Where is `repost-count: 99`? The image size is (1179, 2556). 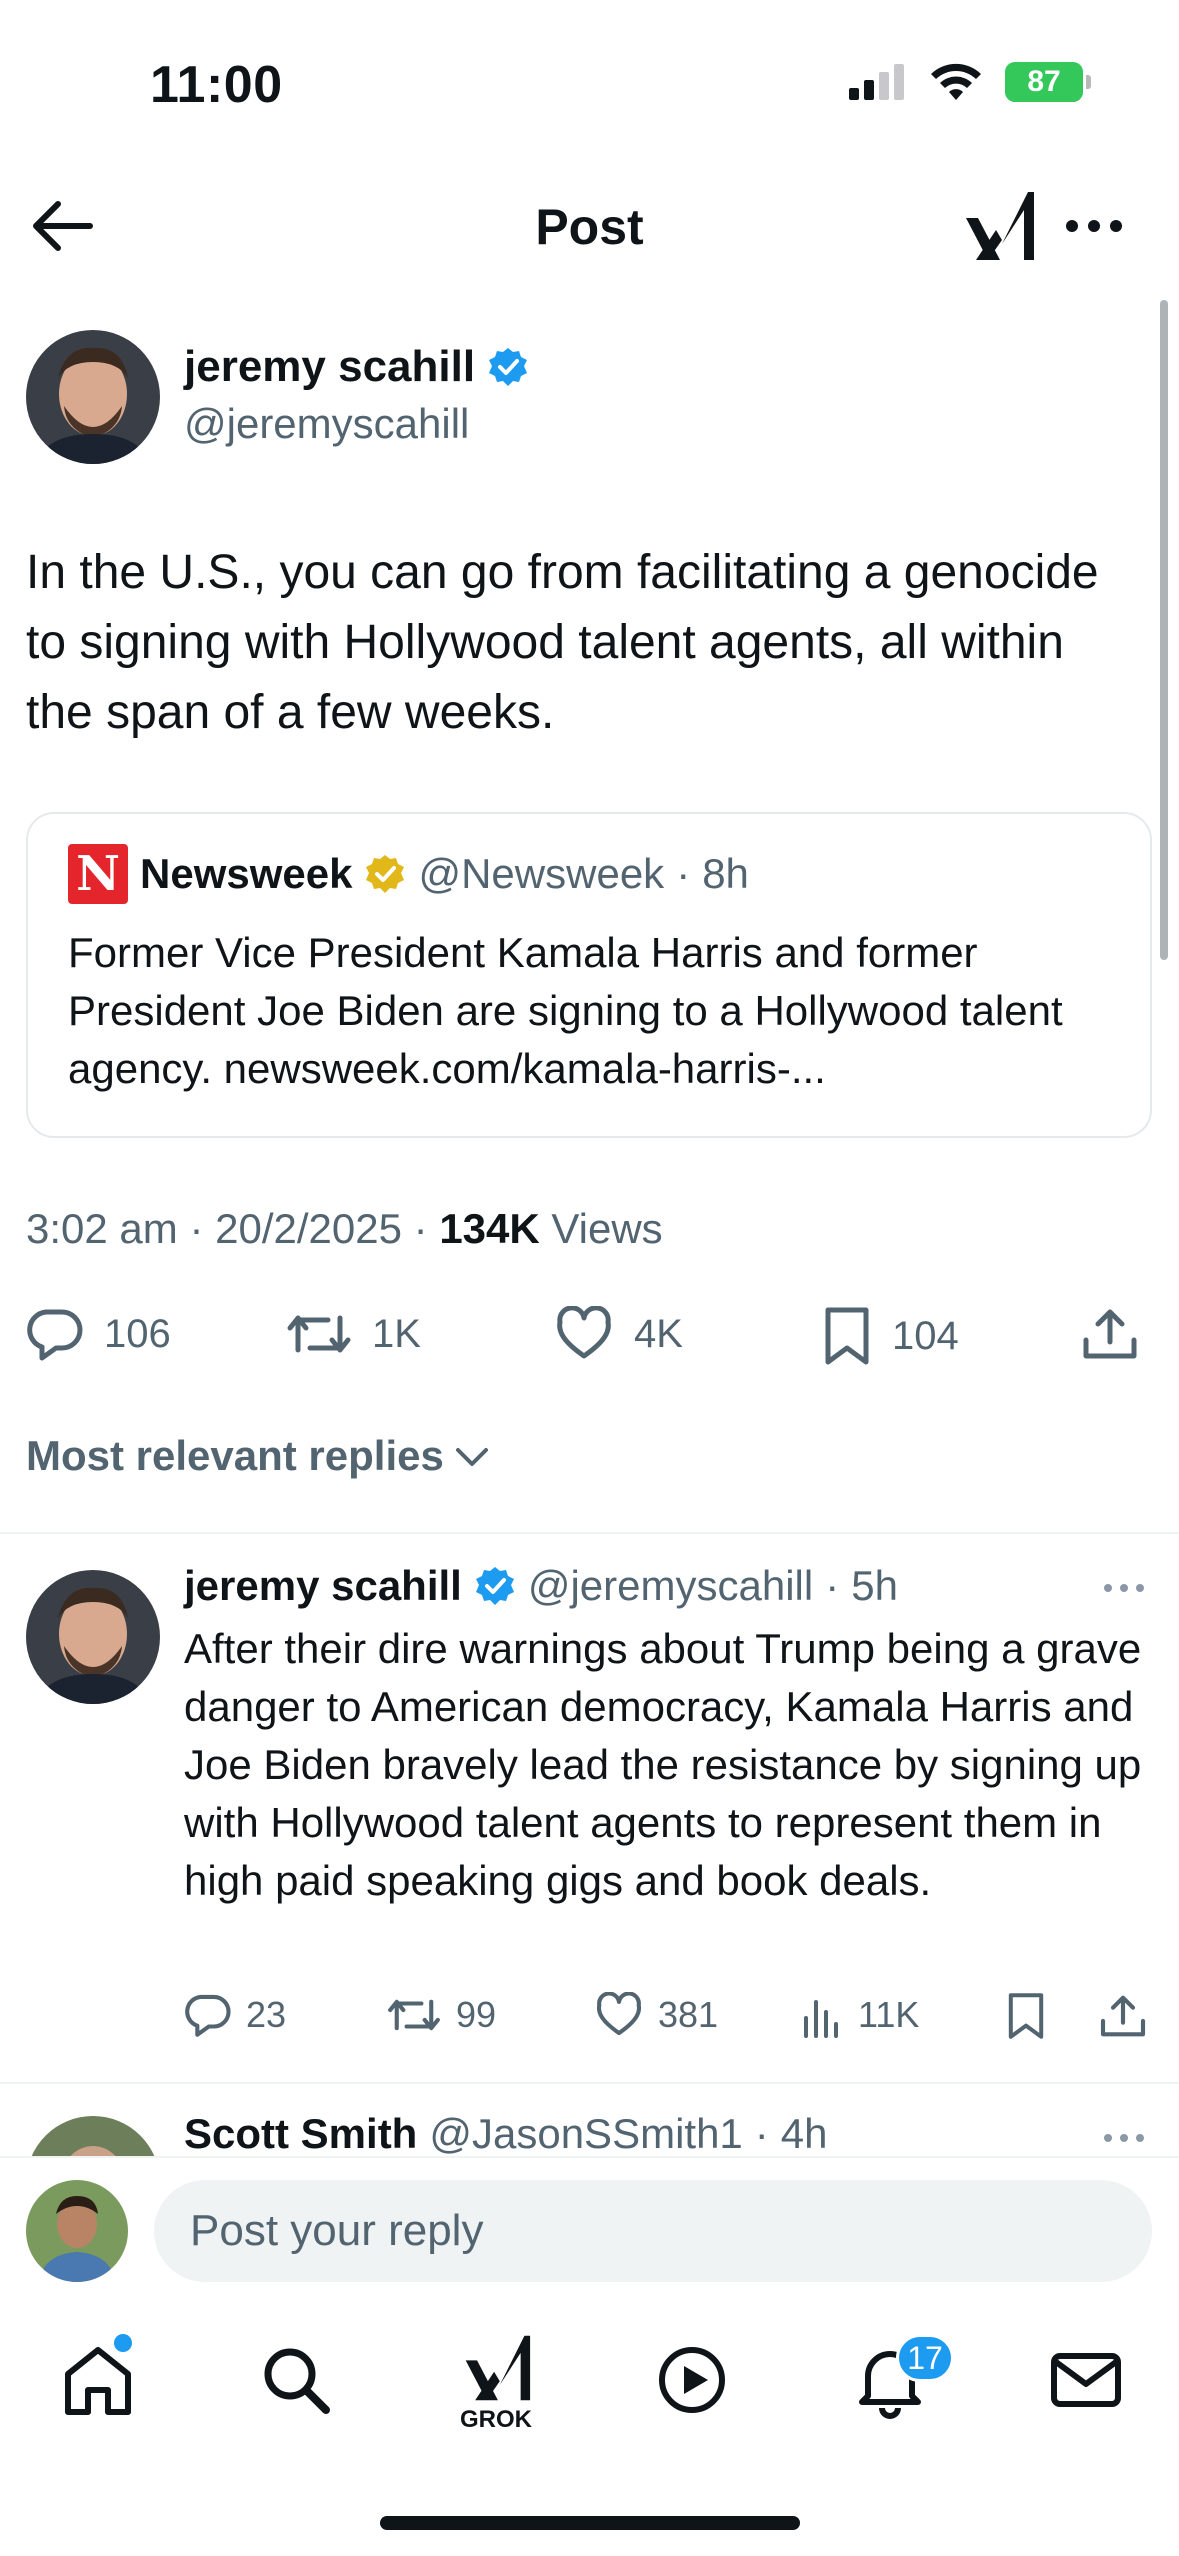
repost-count: 99 is located at coordinates (476, 2014).